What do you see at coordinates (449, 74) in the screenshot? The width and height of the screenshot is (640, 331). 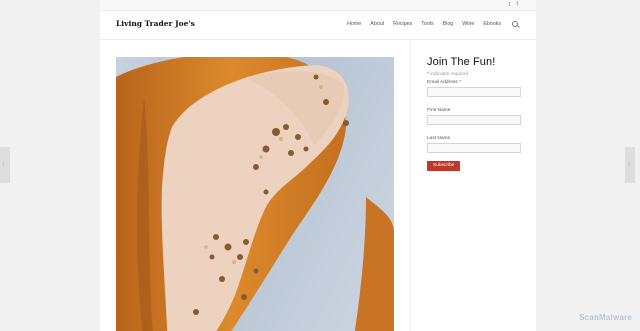 I see `required-note-text: indicates required` at bounding box center [449, 74].